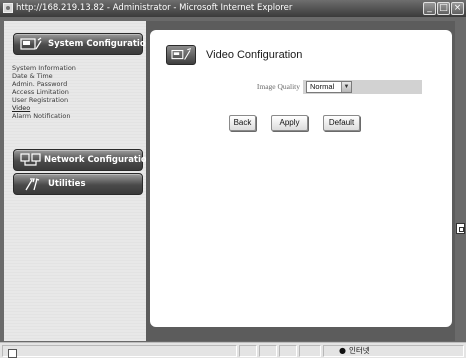  What do you see at coordinates (32, 184) in the screenshot?
I see `tools-icon` at bounding box center [32, 184].